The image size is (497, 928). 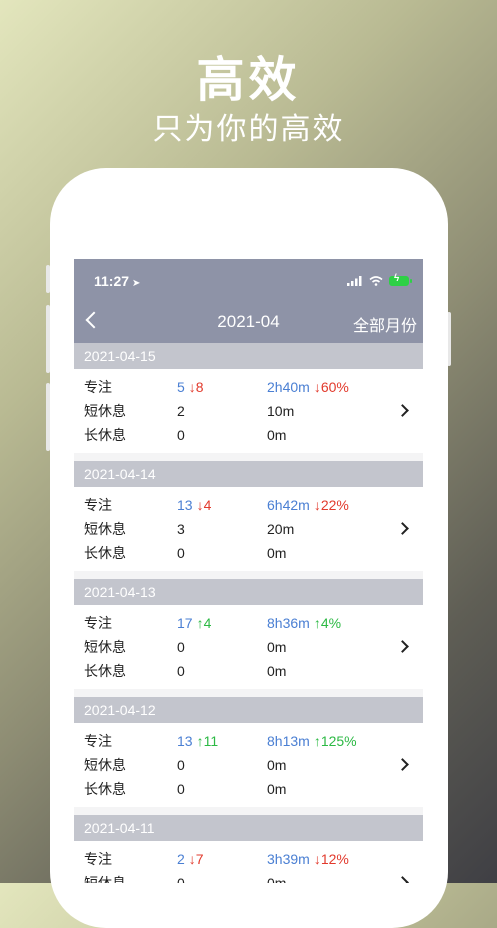 I want to click on stat-delta: ↓12%, so click(x=331, y=859).